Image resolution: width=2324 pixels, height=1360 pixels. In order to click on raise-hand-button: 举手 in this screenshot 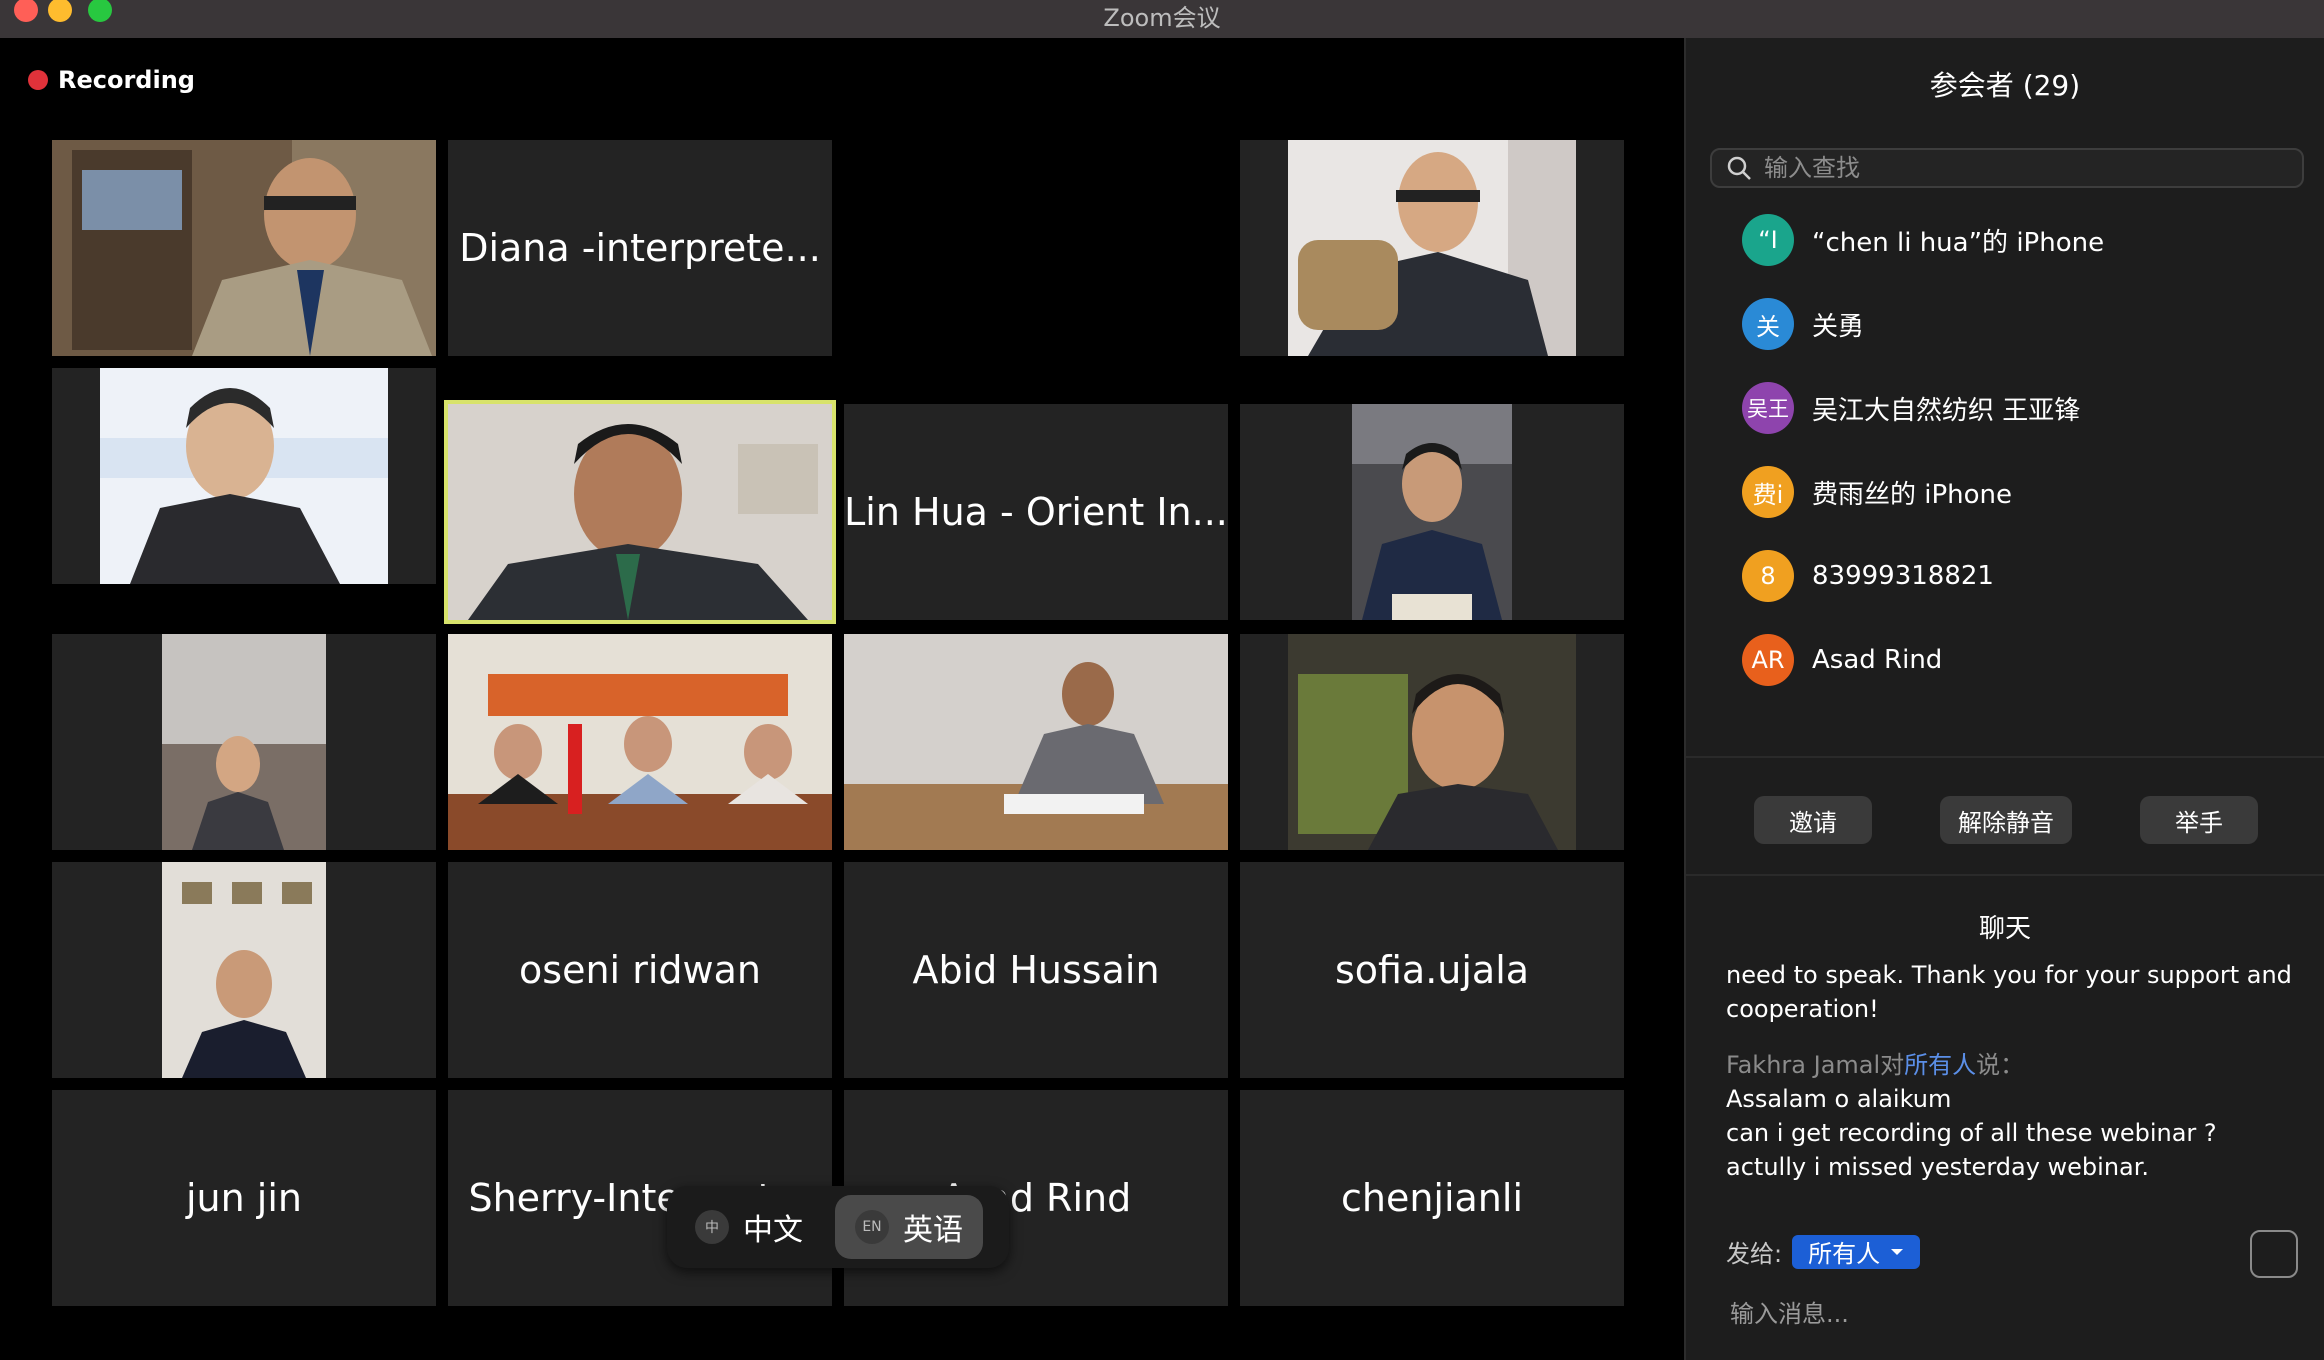, I will do `click(2199, 820)`.